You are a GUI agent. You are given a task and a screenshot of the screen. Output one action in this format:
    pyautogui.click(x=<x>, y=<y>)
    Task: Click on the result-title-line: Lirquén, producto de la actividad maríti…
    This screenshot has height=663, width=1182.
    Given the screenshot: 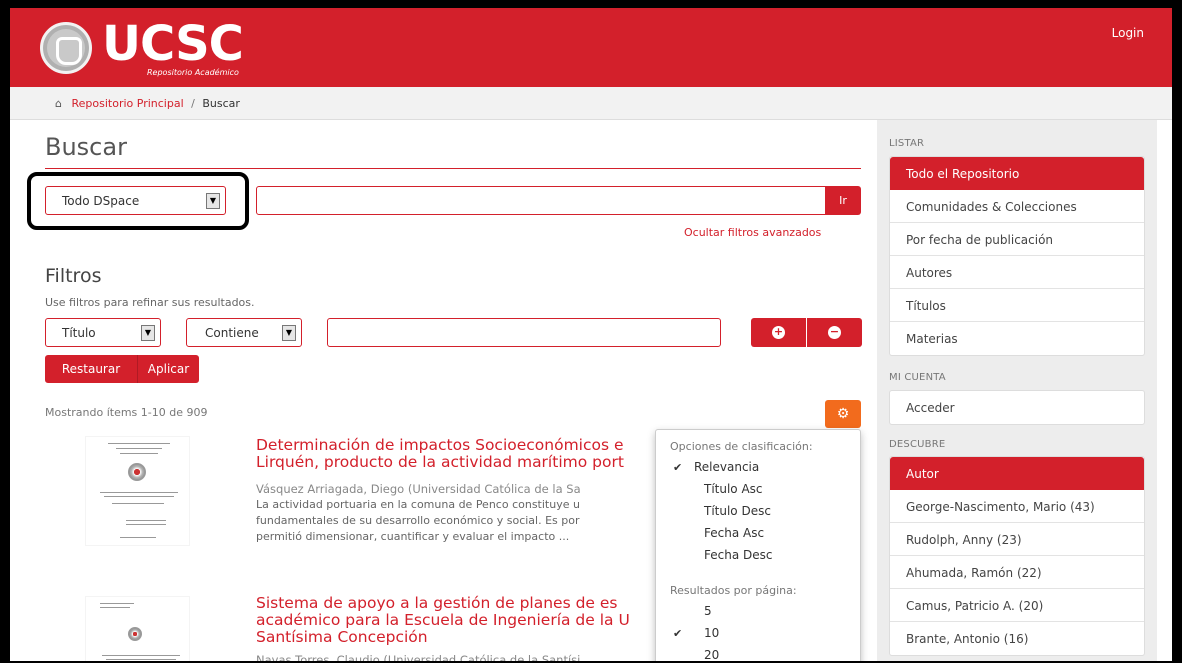 What is the action you would take?
    pyautogui.click(x=456, y=462)
    